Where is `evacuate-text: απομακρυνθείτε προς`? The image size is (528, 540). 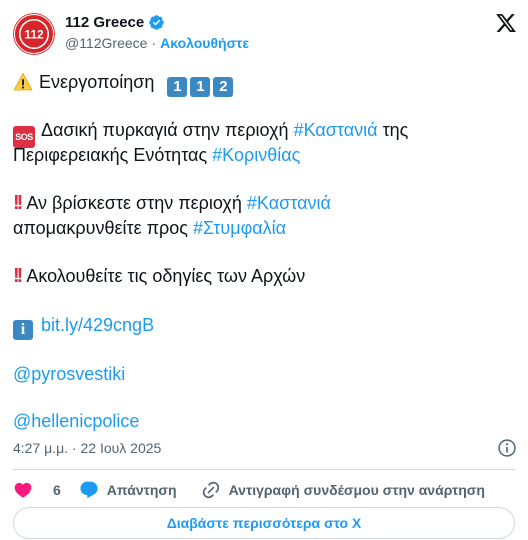
evacuate-text: απομακρυνθείτε προς is located at coordinates (100, 228).